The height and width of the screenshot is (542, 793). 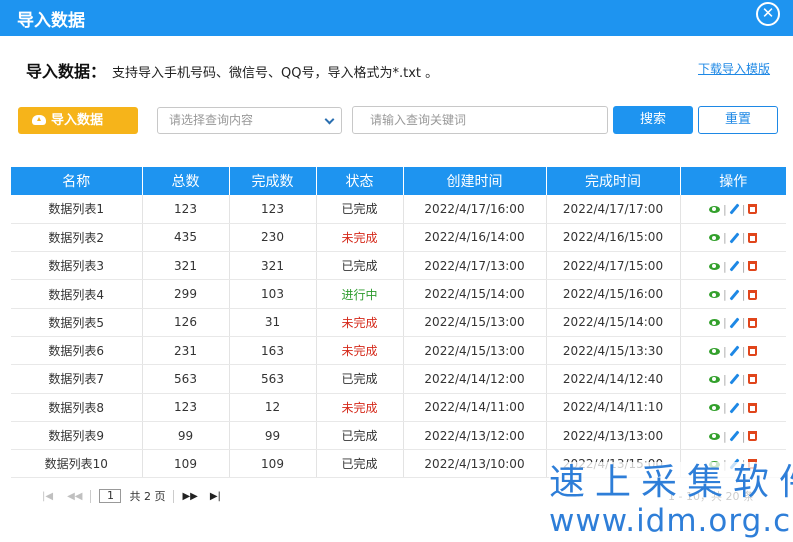 I want to click on row-done: 321, so click(x=273, y=266).